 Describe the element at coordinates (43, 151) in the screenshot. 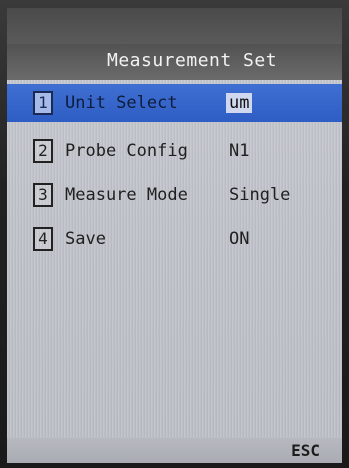

I see `menu-item-number: 2` at that location.